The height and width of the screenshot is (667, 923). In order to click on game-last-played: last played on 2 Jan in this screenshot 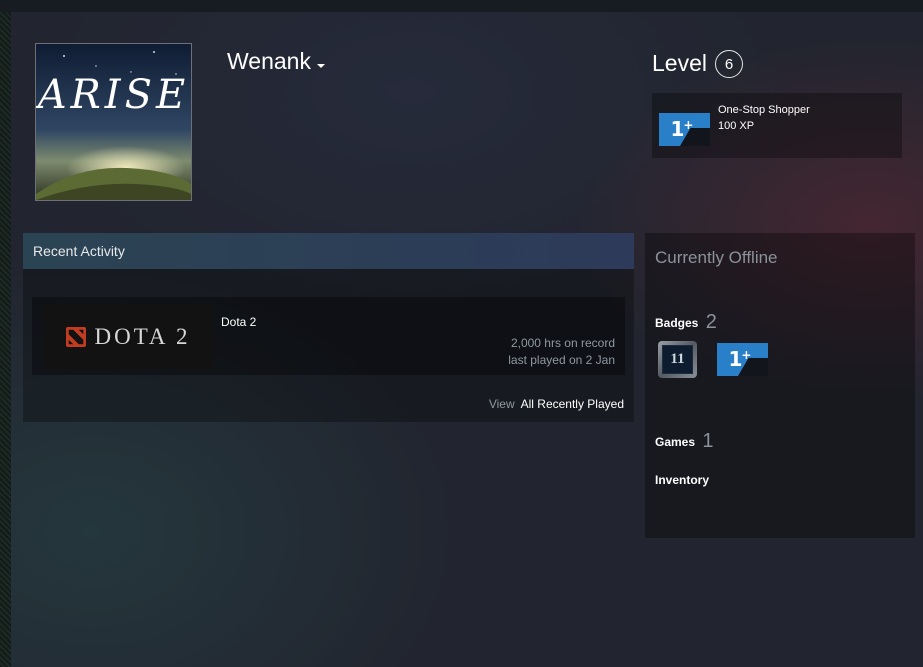, I will do `click(561, 360)`.